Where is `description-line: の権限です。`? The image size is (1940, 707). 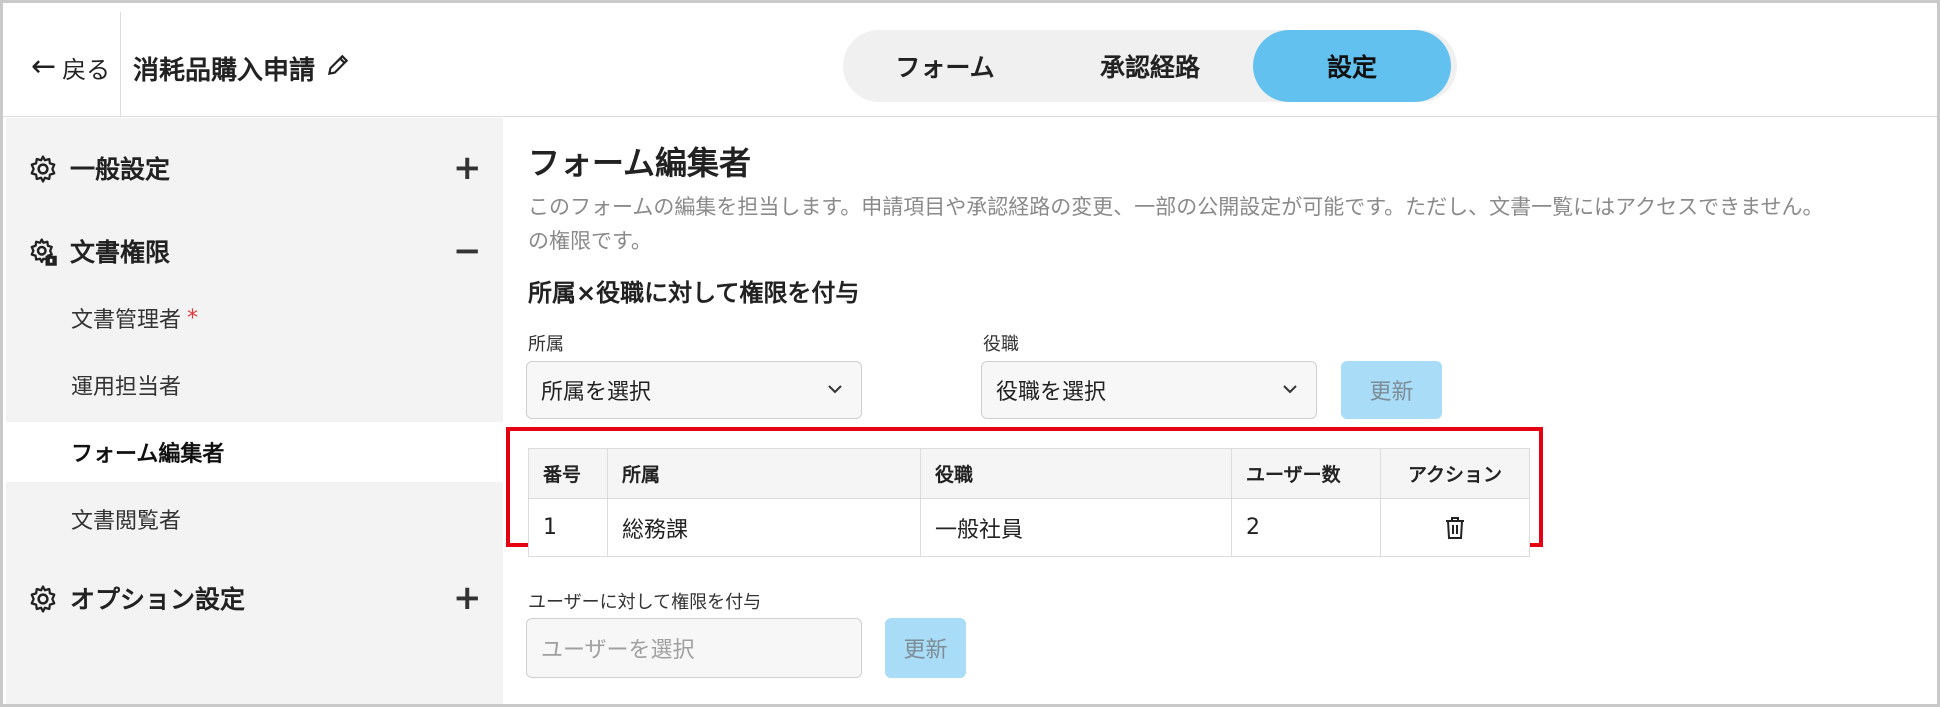 description-line: の権限です。 is located at coordinates (590, 241).